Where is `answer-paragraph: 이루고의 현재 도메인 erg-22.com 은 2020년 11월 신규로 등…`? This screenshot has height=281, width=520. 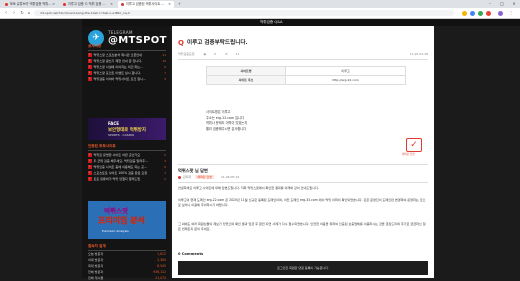 answer-paragraph: 이루고의 현재 도메인 erg-22.com 은 2020년 11월 신규로 등… is located at coordinates (302, 202).